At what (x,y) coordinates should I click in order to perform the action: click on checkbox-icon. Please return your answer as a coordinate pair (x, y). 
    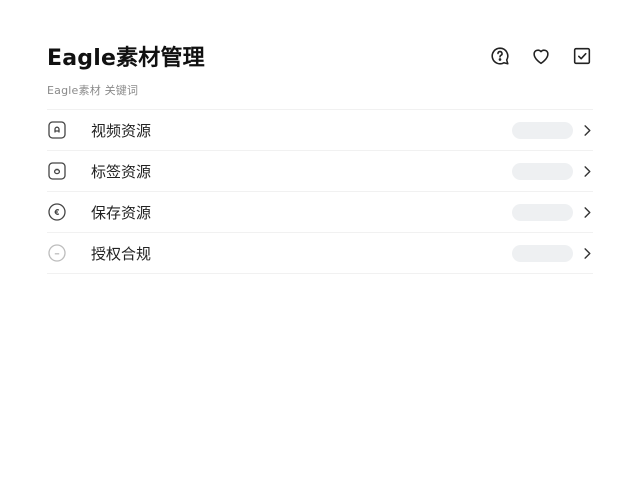
    Looking at the image, I should click on (581, 56).